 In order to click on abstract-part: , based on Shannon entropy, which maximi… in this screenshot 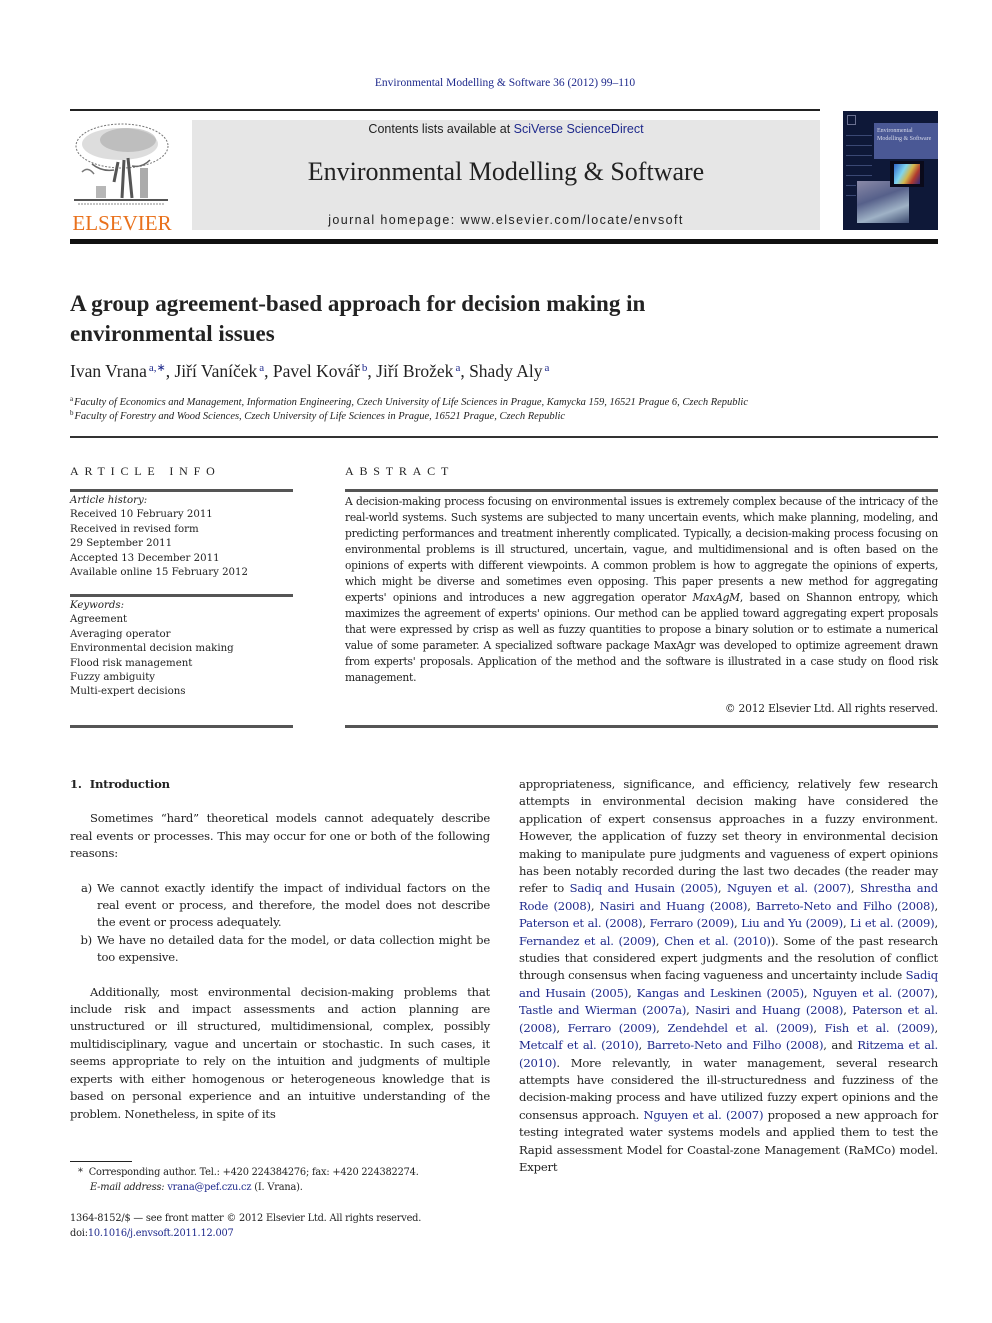, I will do `click(641, 637)`.